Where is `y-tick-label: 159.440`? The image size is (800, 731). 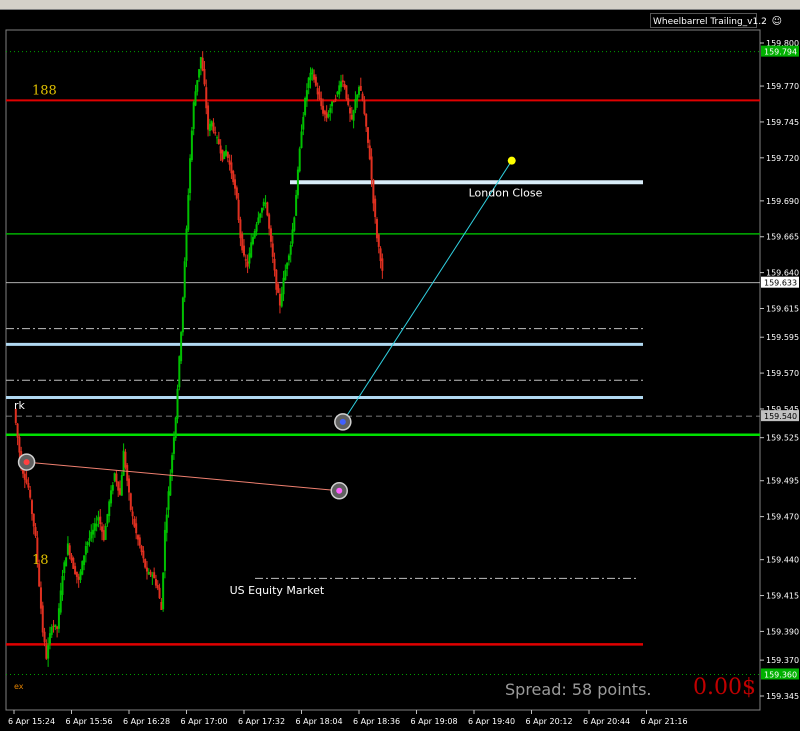
y-tick-label: 159.440 is located at coordinates (782, 560).